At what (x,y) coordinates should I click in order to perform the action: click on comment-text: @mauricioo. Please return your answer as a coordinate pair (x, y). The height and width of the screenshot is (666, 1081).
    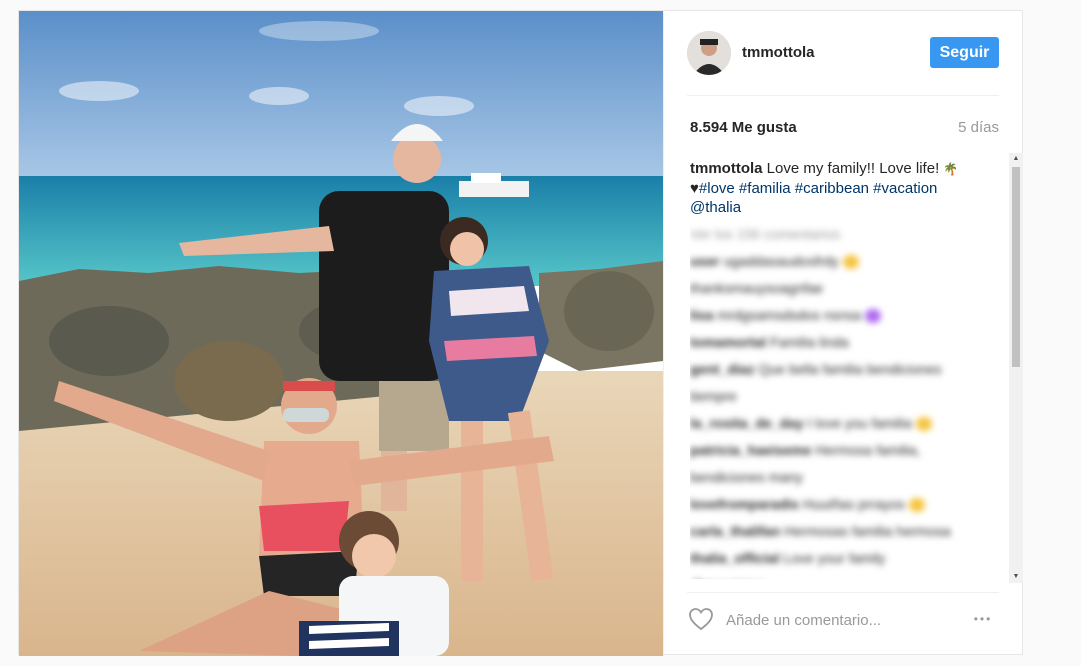
    Looking at the image, I should click on (727, 578).